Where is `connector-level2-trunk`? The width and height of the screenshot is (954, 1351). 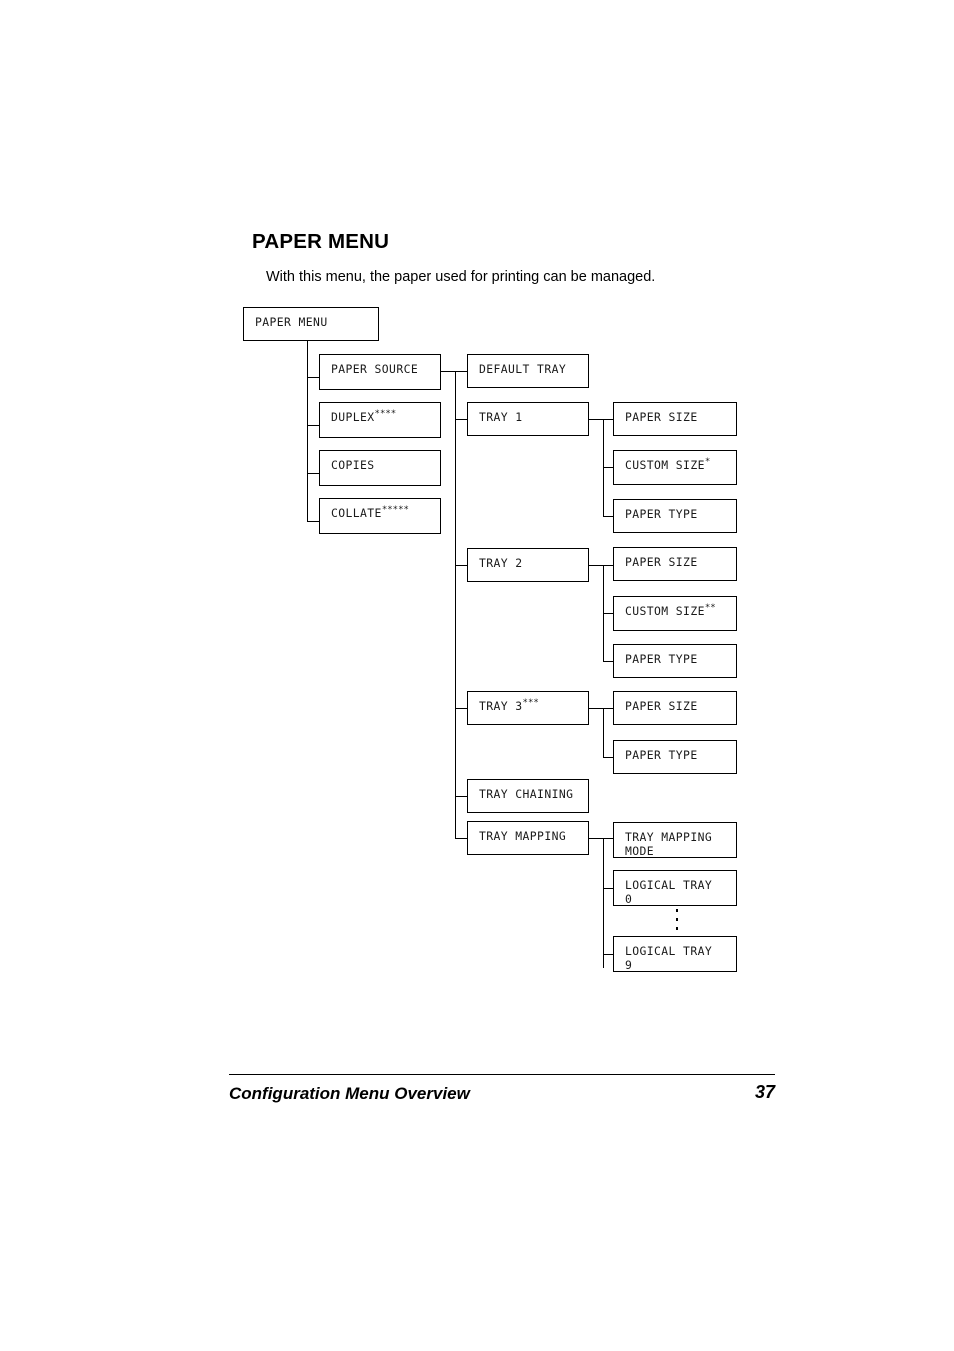 connector-level2-trunk is located at coordinates (455, 604).